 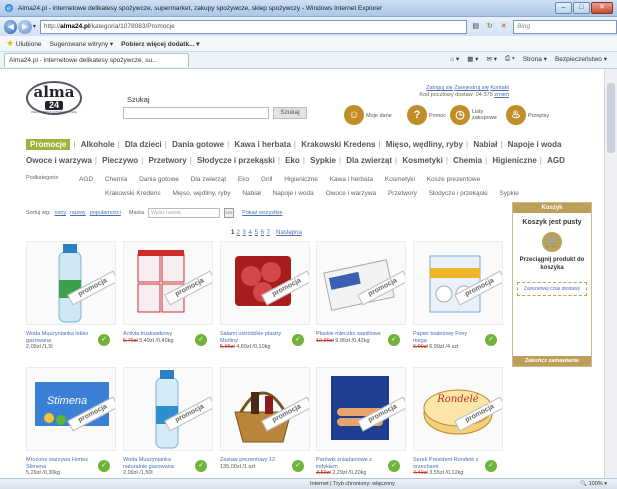 I want to click on login-link: Zaloguj się, so click(x=439, y=88).